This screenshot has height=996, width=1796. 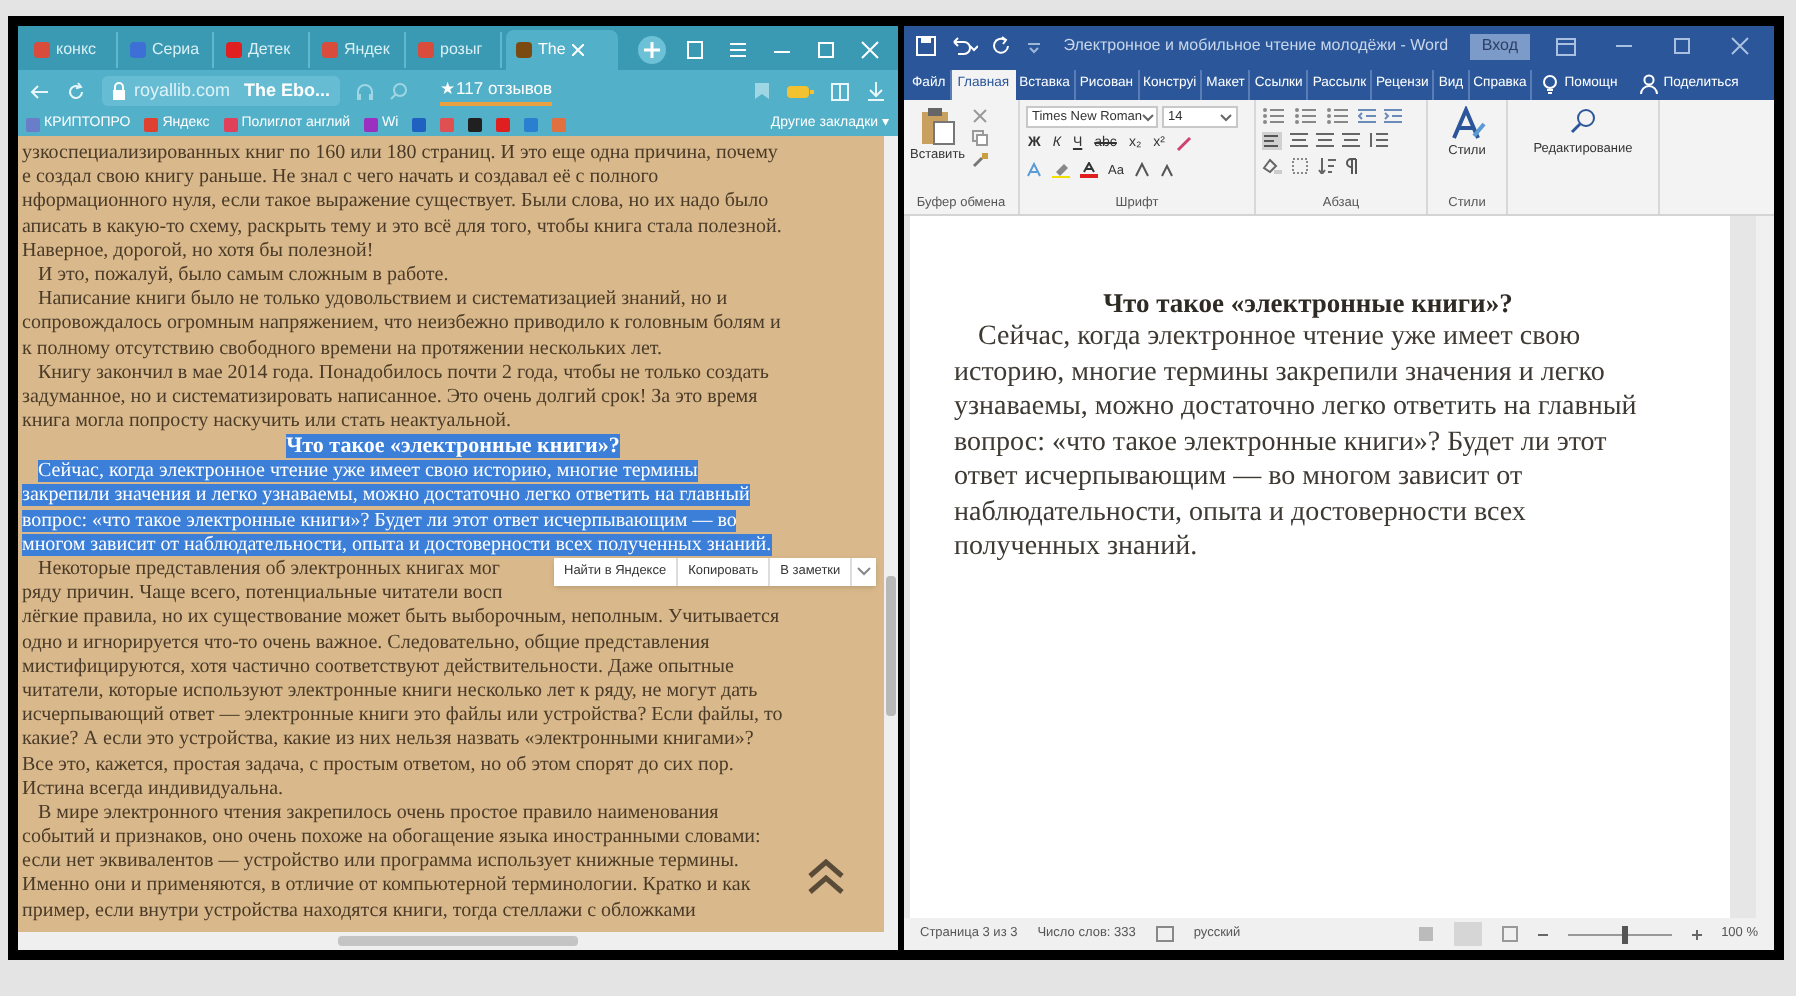 I want to click on lightbulb-icon, so click(x=1550, y=84).